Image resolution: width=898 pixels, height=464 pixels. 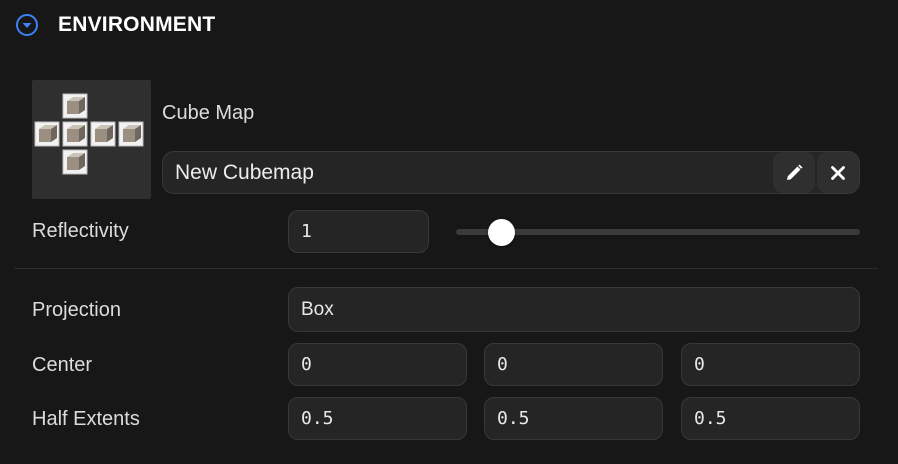 I want to click on center-z-value: 0, so click(x=699, y=364).